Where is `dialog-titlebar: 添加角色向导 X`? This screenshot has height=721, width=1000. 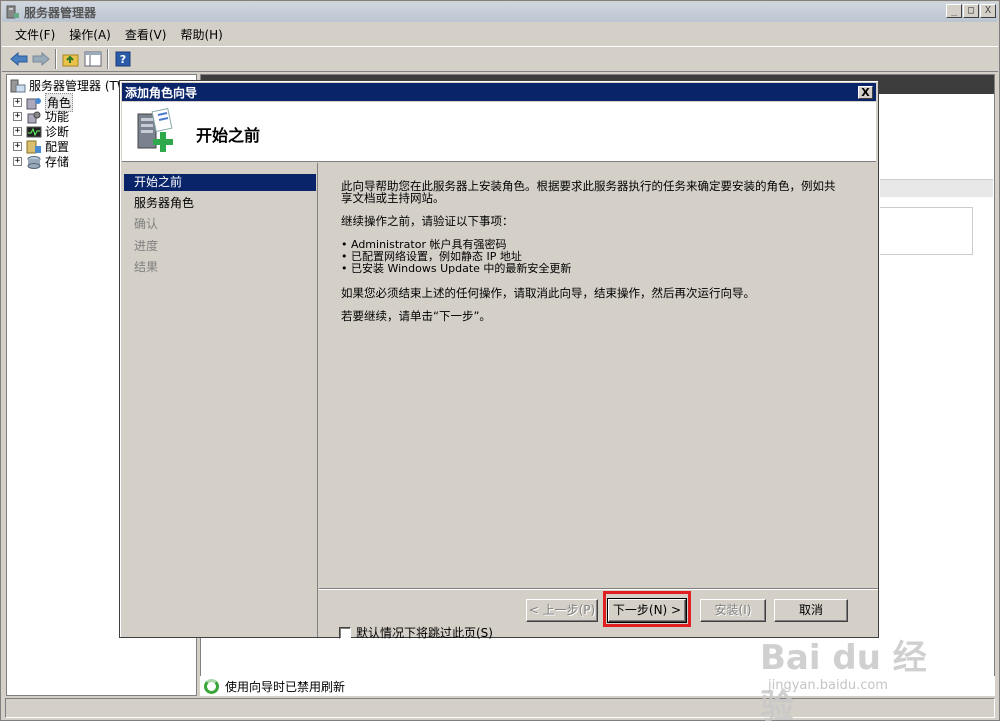 dialog-titlebar: 添加角色向导 X is located at coordinates (499, 92).